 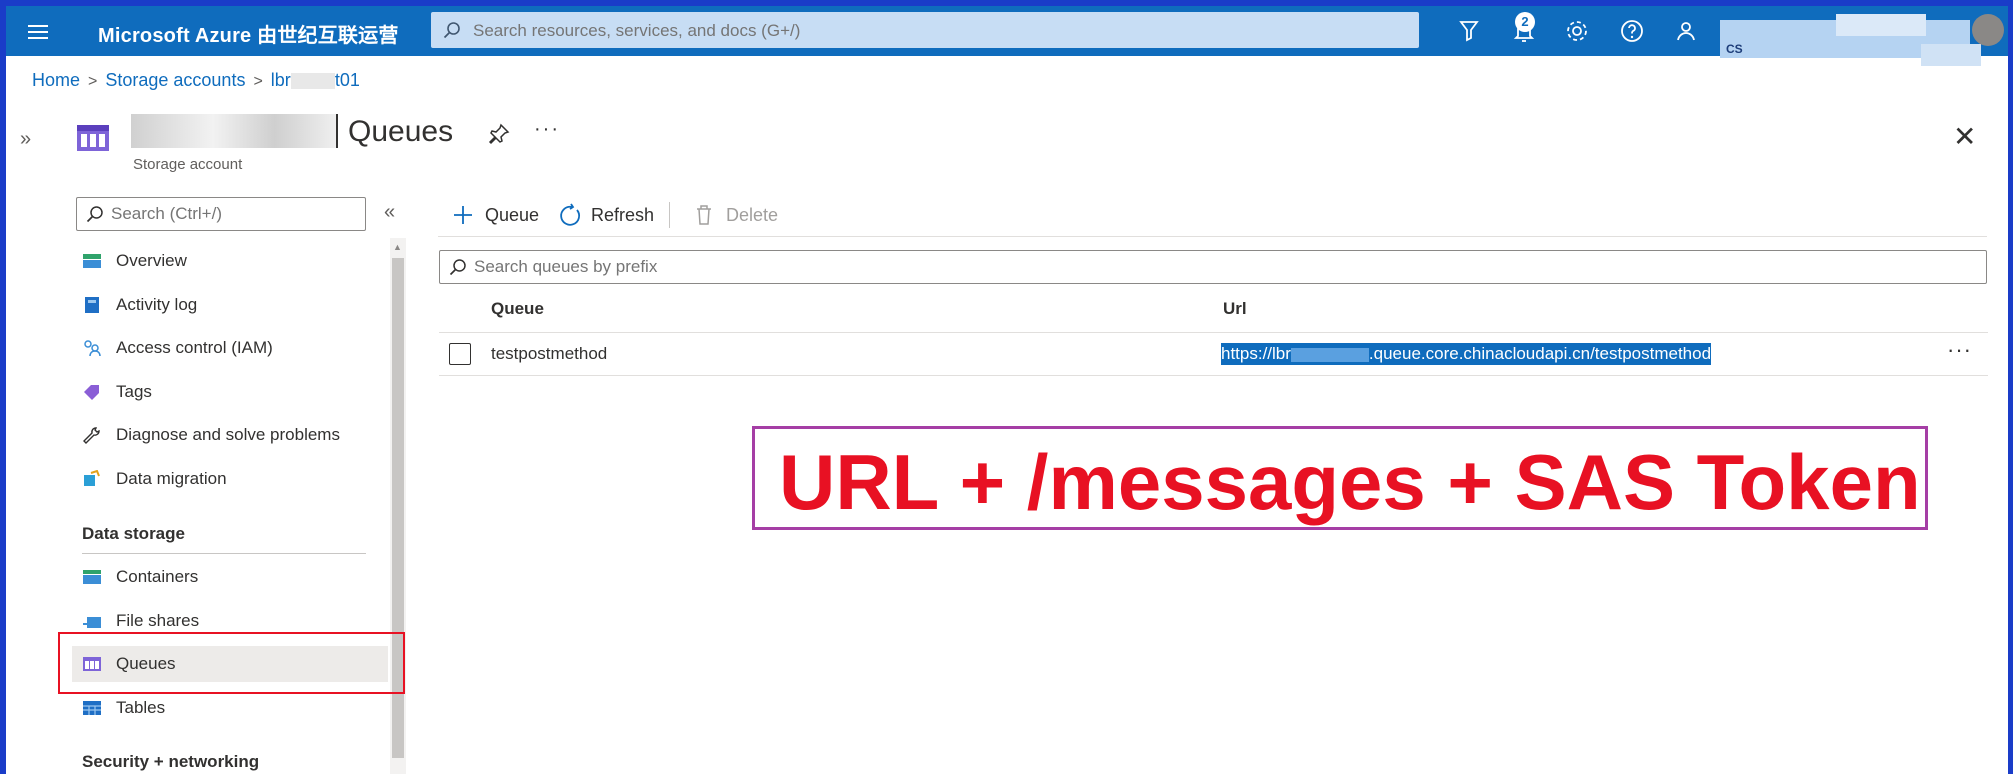 What do you see at coordinates (315, 80) in the screenshot?
I see `breadcrumb-account: lbr t01` at bounding box center [315, 80].